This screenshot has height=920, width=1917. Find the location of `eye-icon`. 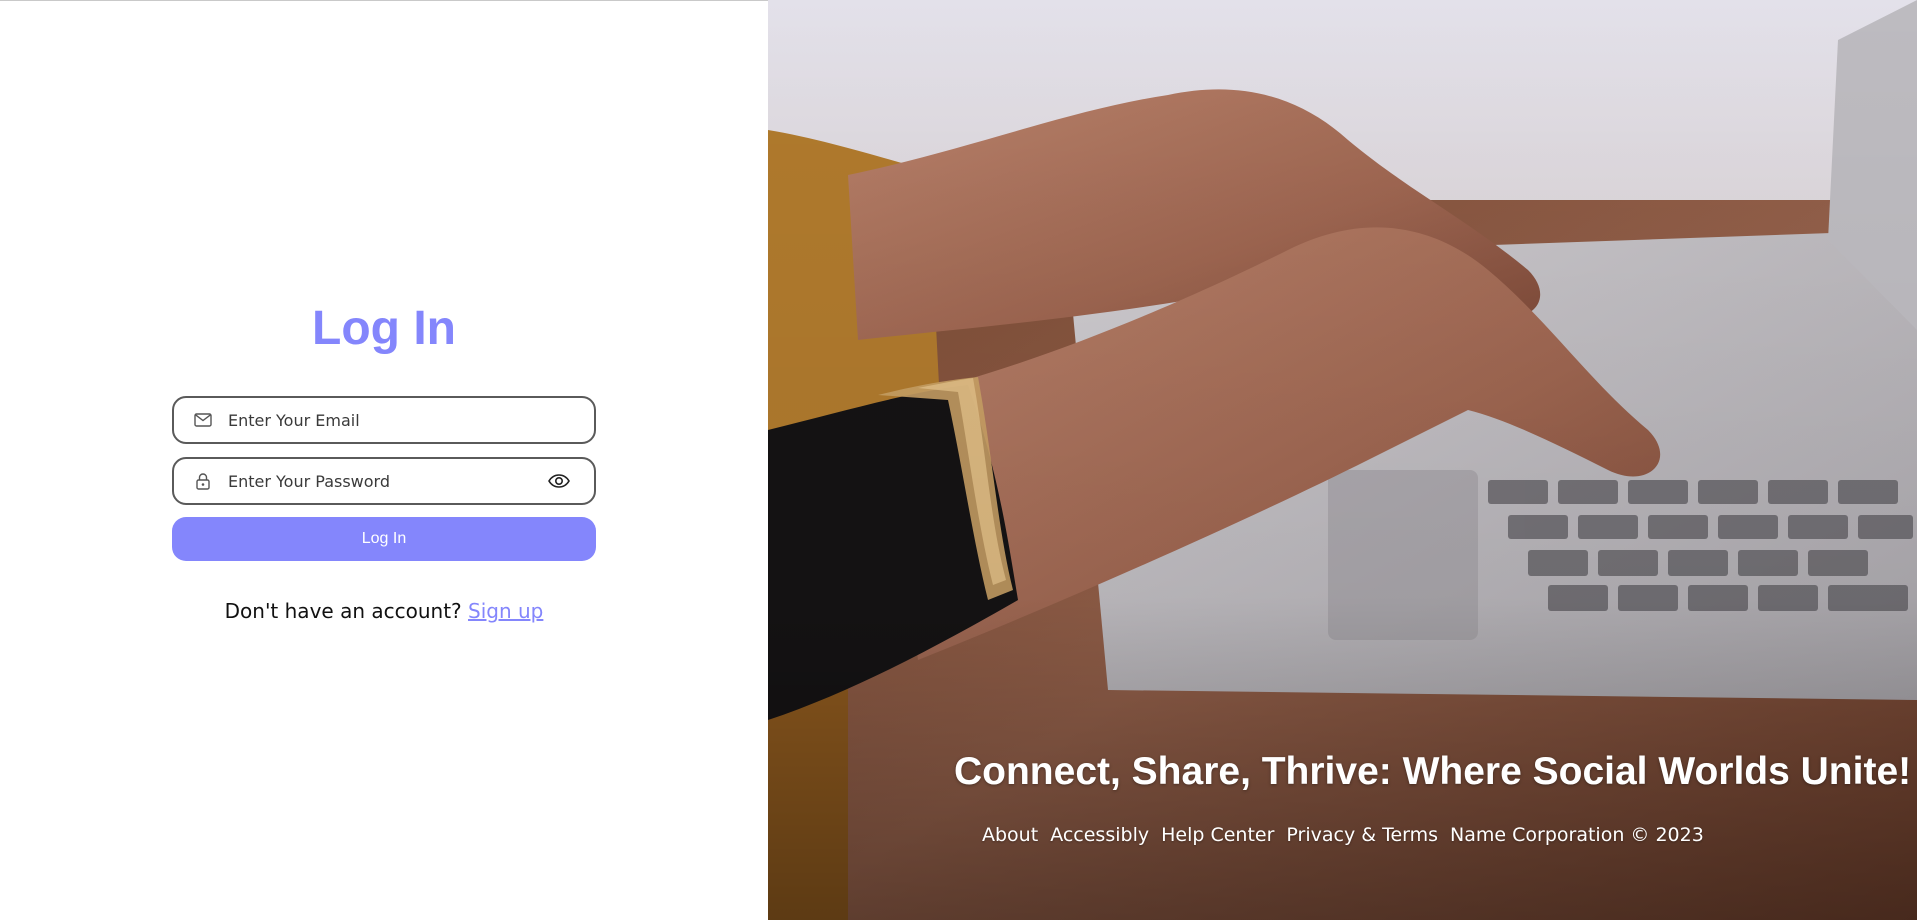

eye-icon is located at coordinates (559, 481).